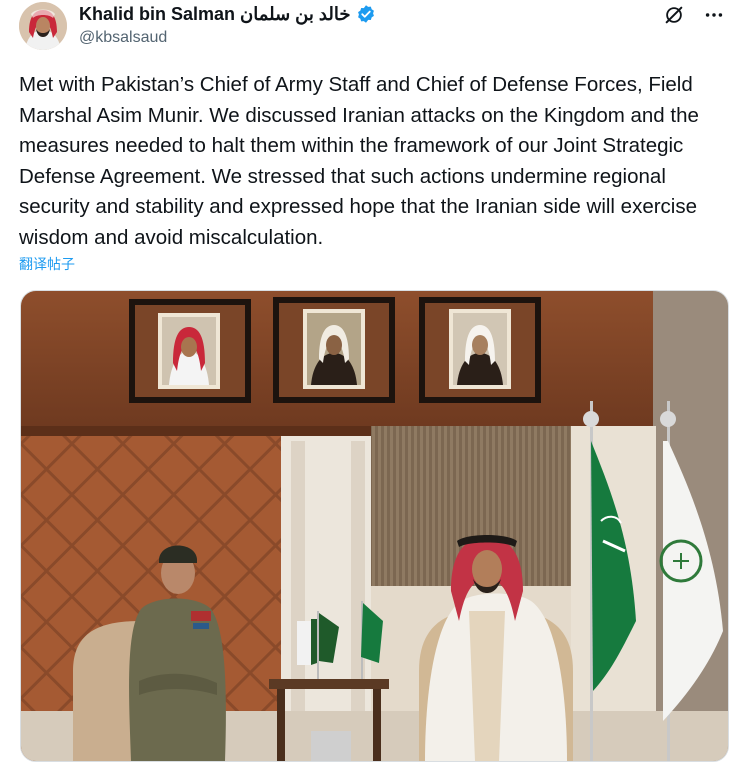  I want to click on translate-post-link: 翻译帖子, so click(47, 264).